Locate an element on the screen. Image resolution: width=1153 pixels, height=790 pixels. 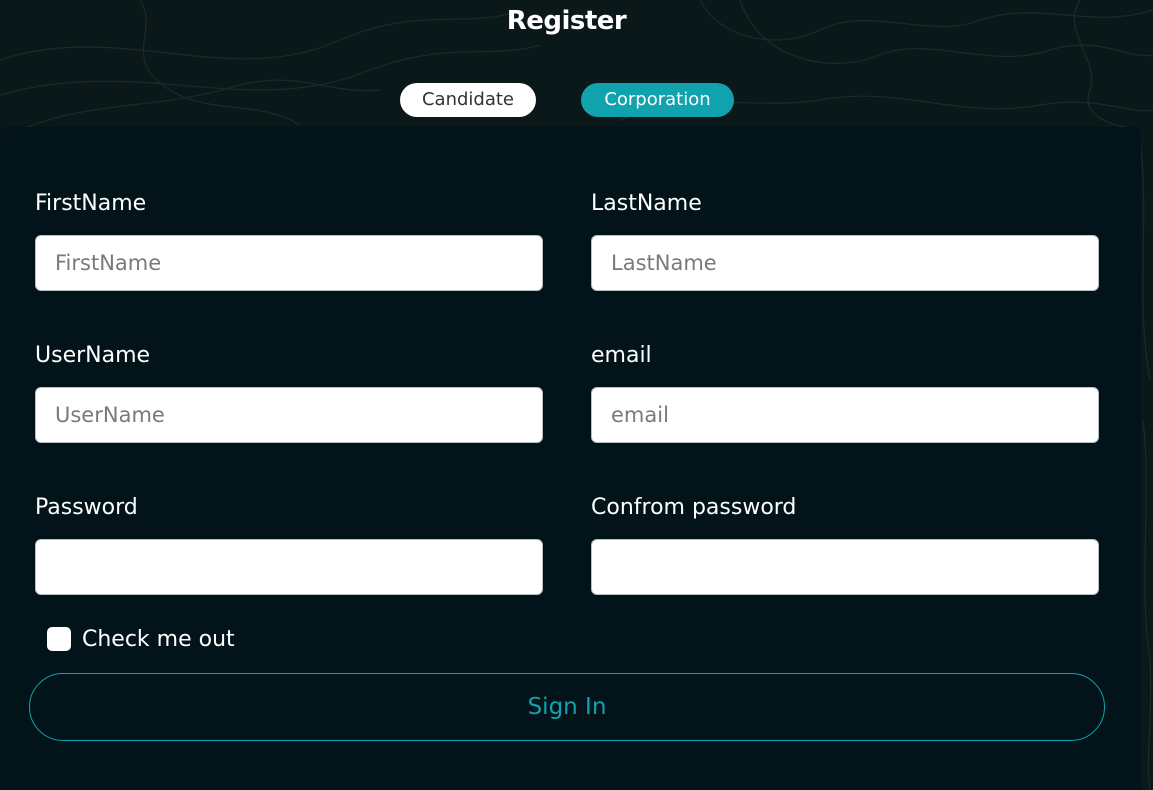
sign-in-button: Sign In is located at coordinates (567, 707).